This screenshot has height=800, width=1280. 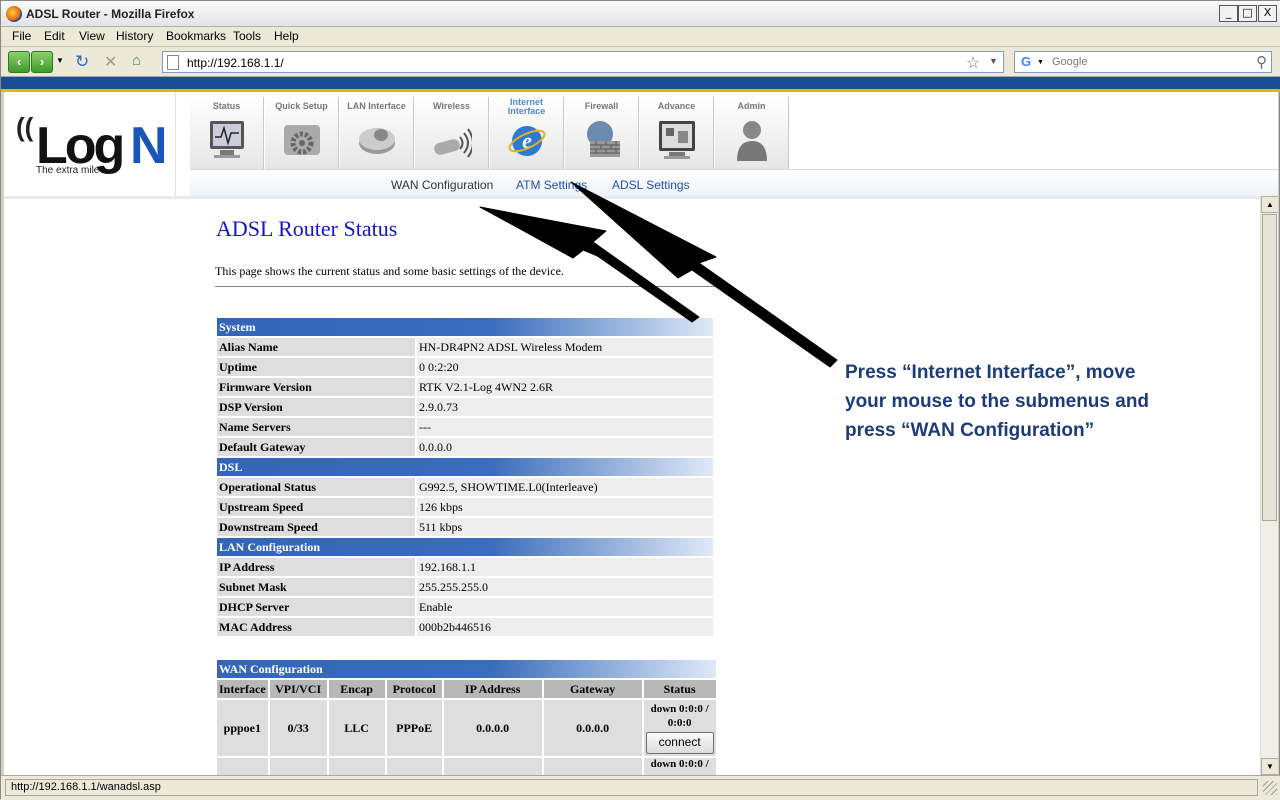 What do you see at coordinates (196, 36) in the screenshot?
I see `menu-bookmarks: Bookmarks` at bounding box center [196, 36].